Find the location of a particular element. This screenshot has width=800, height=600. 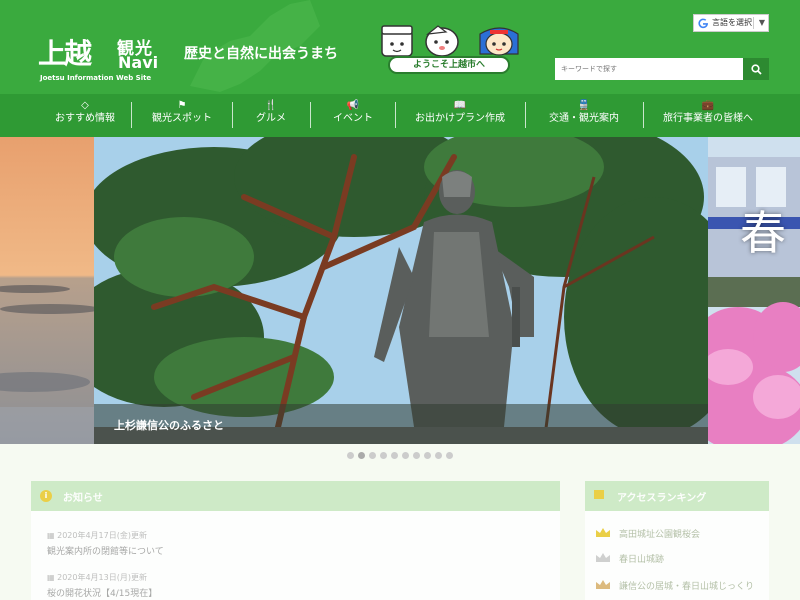

nav-item-travel-agents: 💼 旅行事業者の皆様へ is located at coordinates (708, 115).